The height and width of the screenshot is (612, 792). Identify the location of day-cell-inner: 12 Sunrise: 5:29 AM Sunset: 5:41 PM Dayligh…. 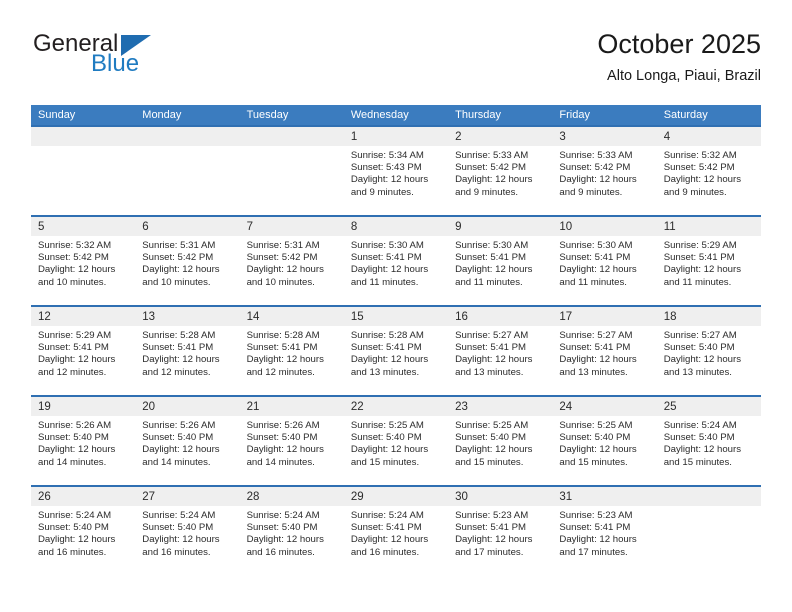
(83, 351).